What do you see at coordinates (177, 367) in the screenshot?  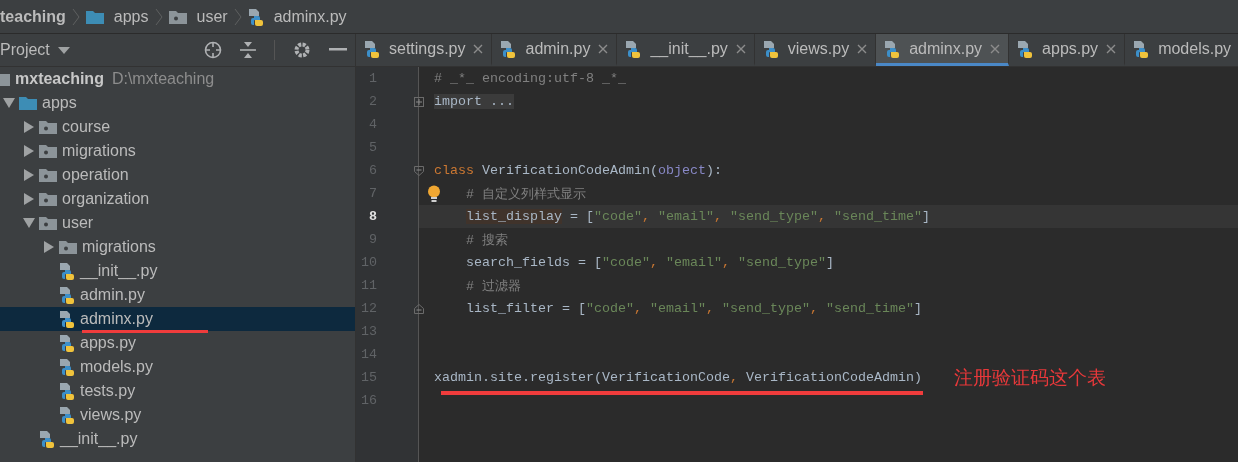 I see `tree-item: models.py` at bounding box center [177, 367].